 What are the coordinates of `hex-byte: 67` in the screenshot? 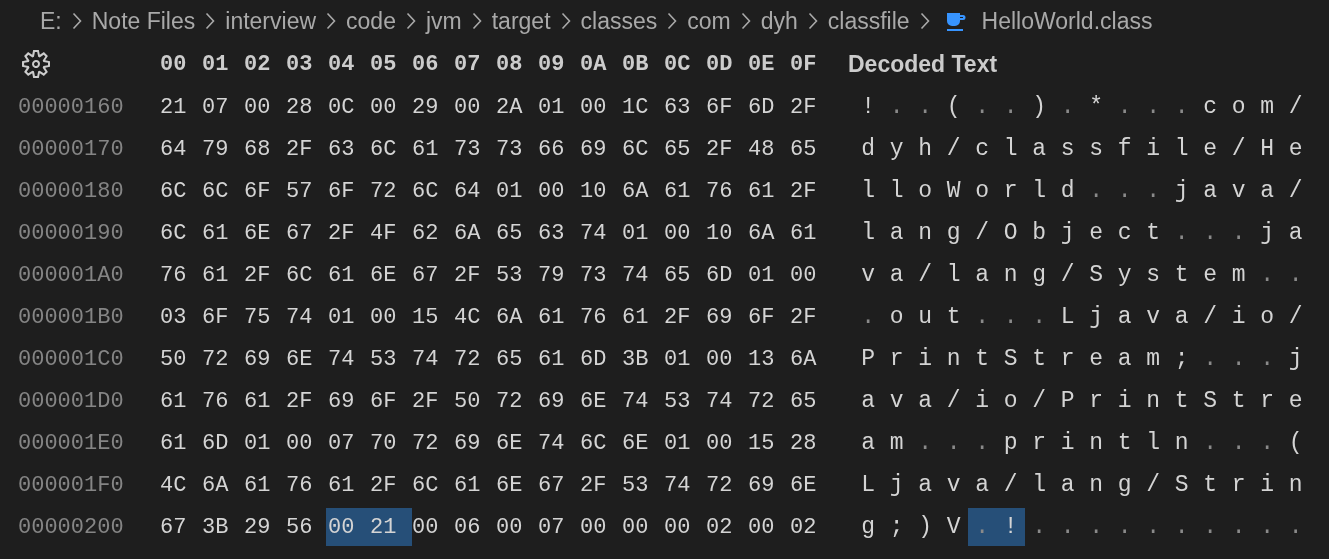 It's located at (307, 233).